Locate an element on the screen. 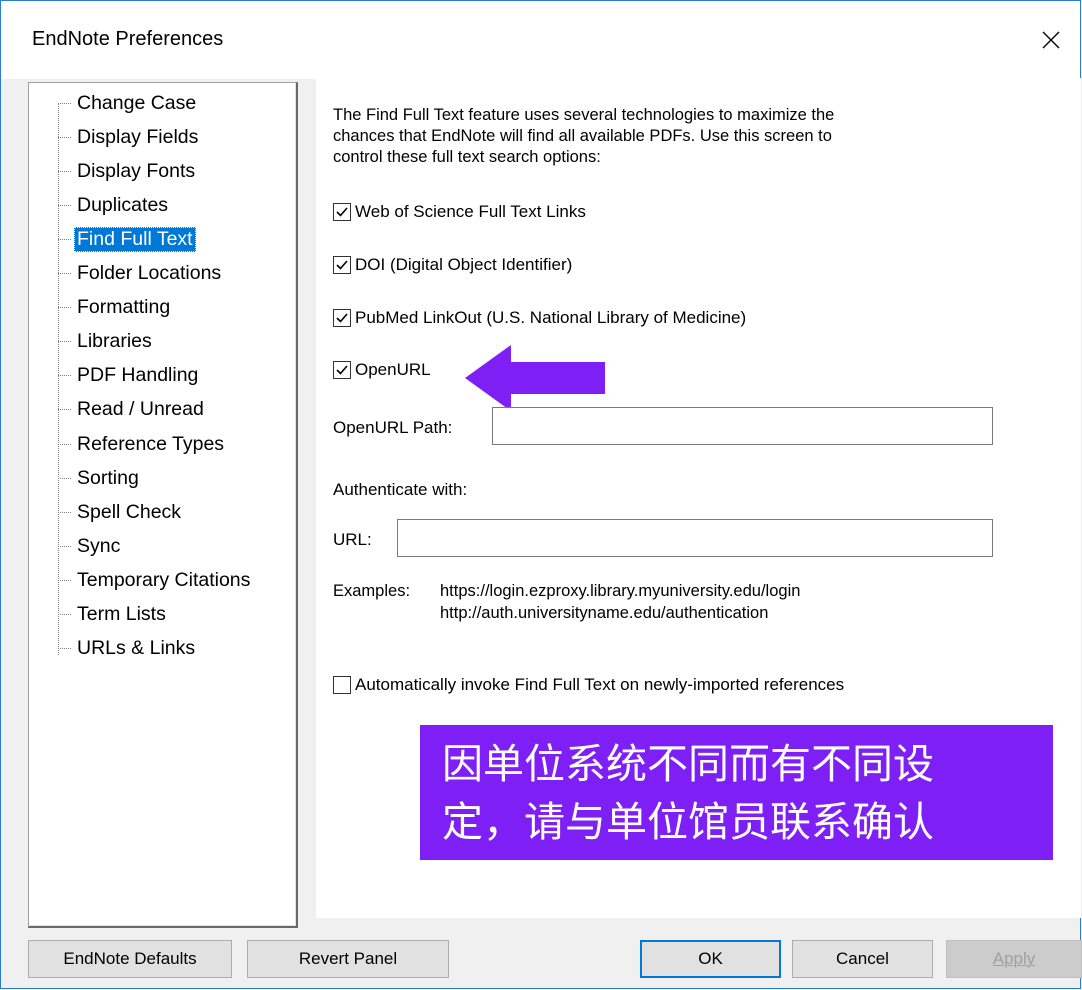 The width and height of the screenshot is (1082, 990). left-arrow-annotation-icon is located at coordinates (535, 378).